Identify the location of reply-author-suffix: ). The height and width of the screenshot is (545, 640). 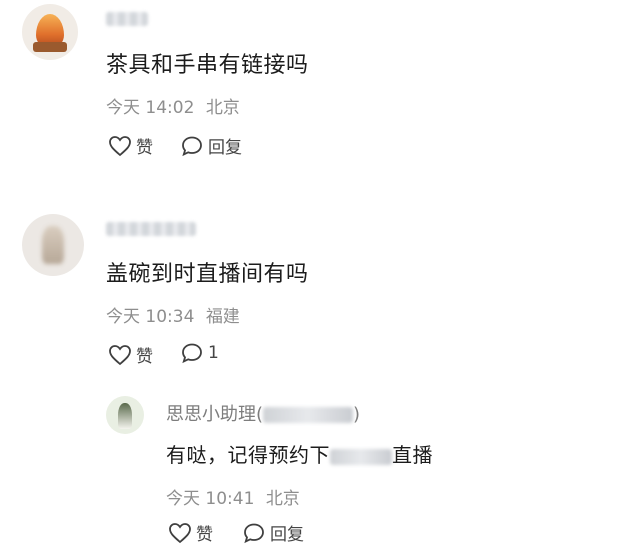
(357, 414).